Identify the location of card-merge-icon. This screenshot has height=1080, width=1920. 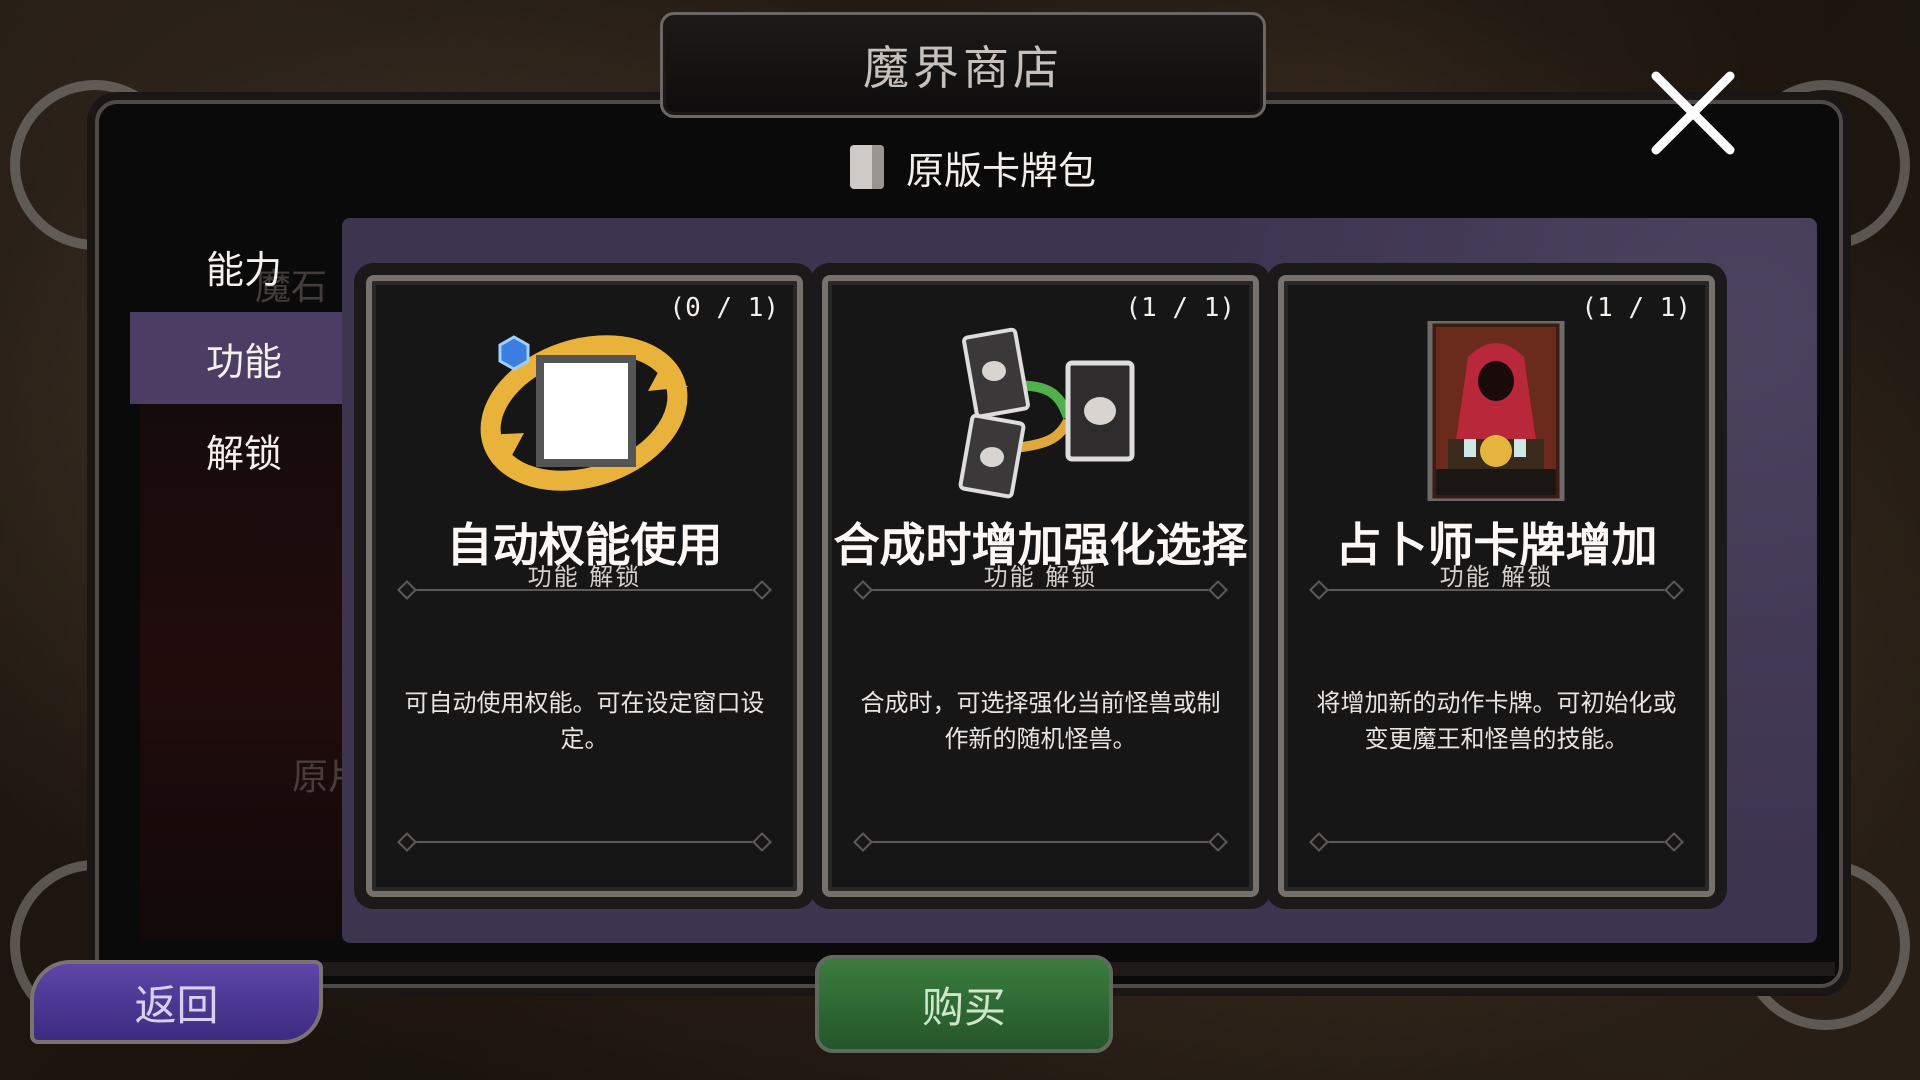
(1046, 413).